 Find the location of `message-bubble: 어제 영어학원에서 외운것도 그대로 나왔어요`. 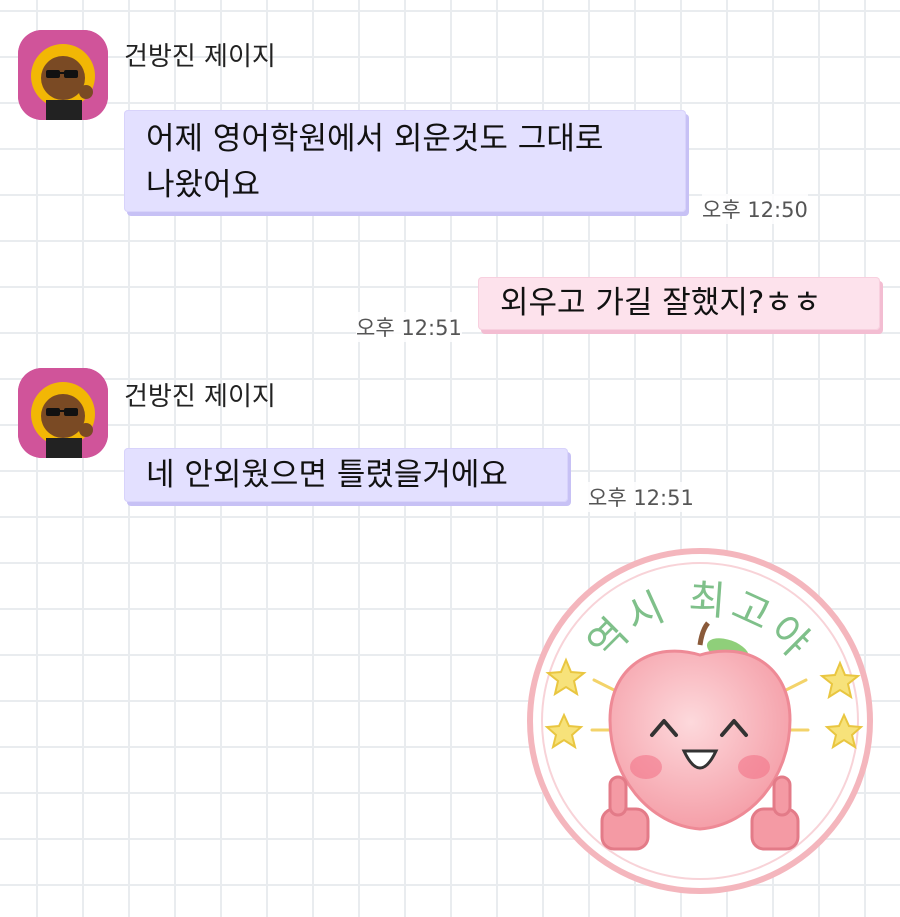

message-bubble: 어제 영어학원에서 외운것도 그대로 나왔어요 is located at coordinates (405, 161).